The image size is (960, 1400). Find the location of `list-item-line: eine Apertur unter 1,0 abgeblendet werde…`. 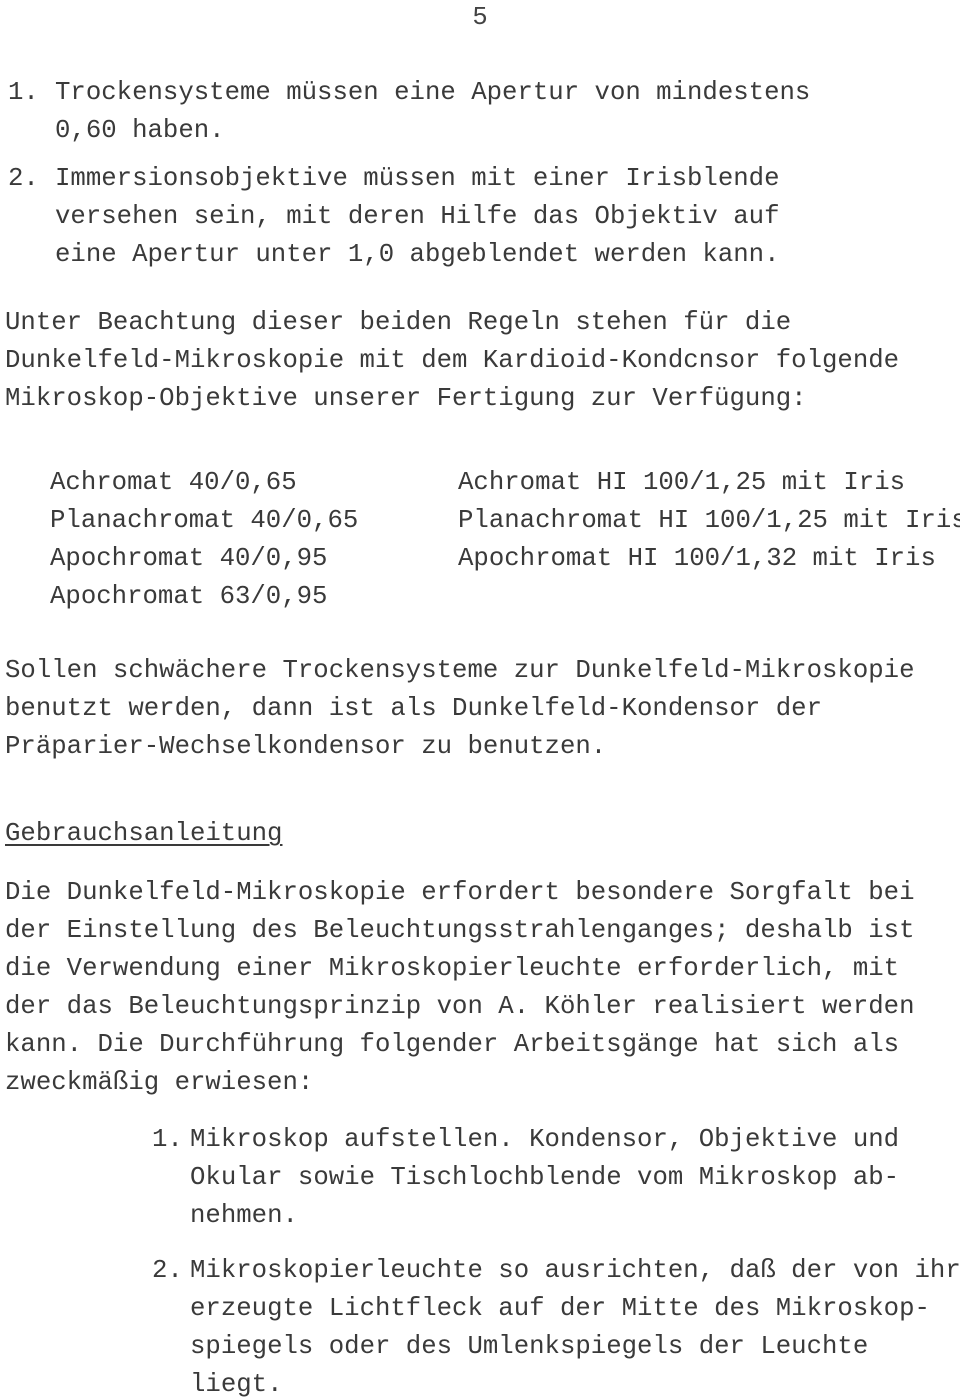

list-item-line: eine Apertur unter 1,0 abgeblendet werde… is located at coordinates (417, 254).